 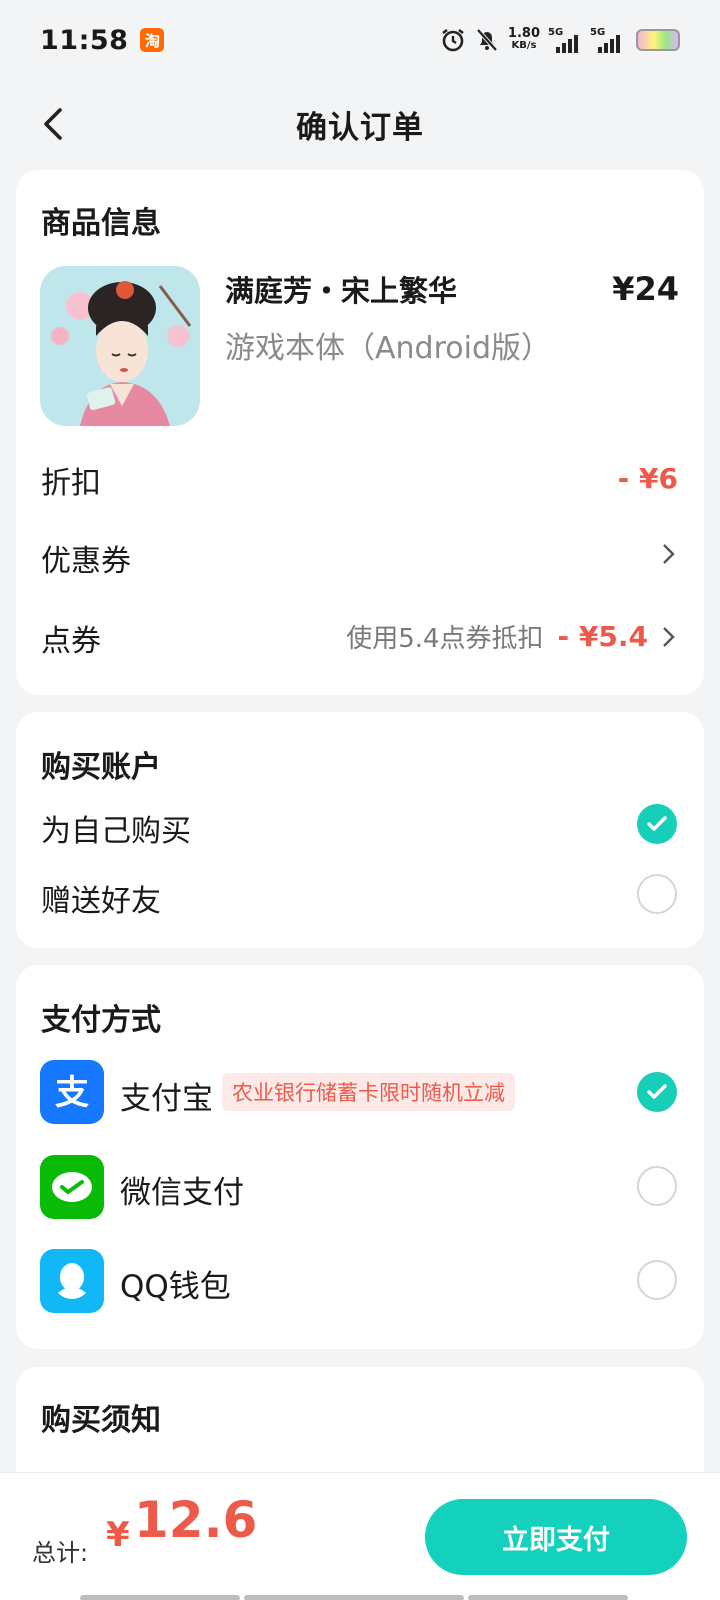 I want to click on option-gift-label: 赠送好友, so click(x=101, y=898).